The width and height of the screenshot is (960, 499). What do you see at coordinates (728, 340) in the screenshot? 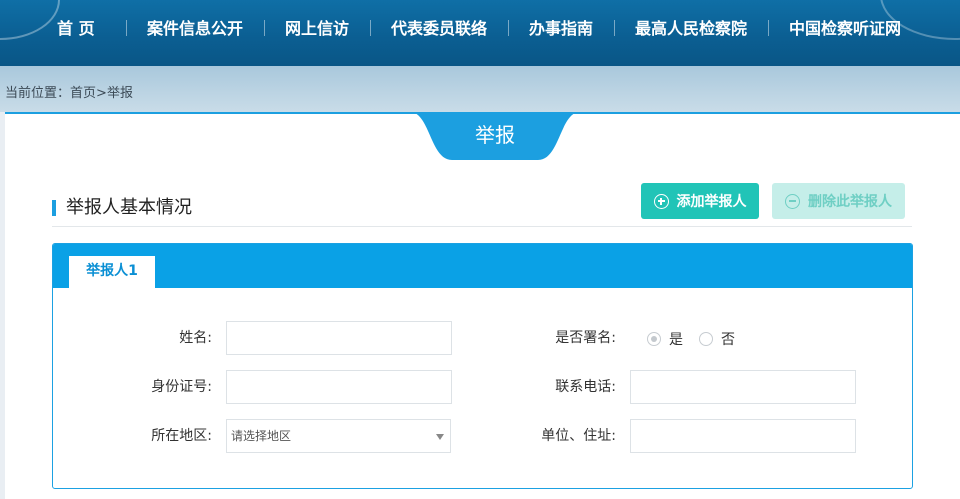
I see `signed-no-text: 否` at bounding box center [728, 340].